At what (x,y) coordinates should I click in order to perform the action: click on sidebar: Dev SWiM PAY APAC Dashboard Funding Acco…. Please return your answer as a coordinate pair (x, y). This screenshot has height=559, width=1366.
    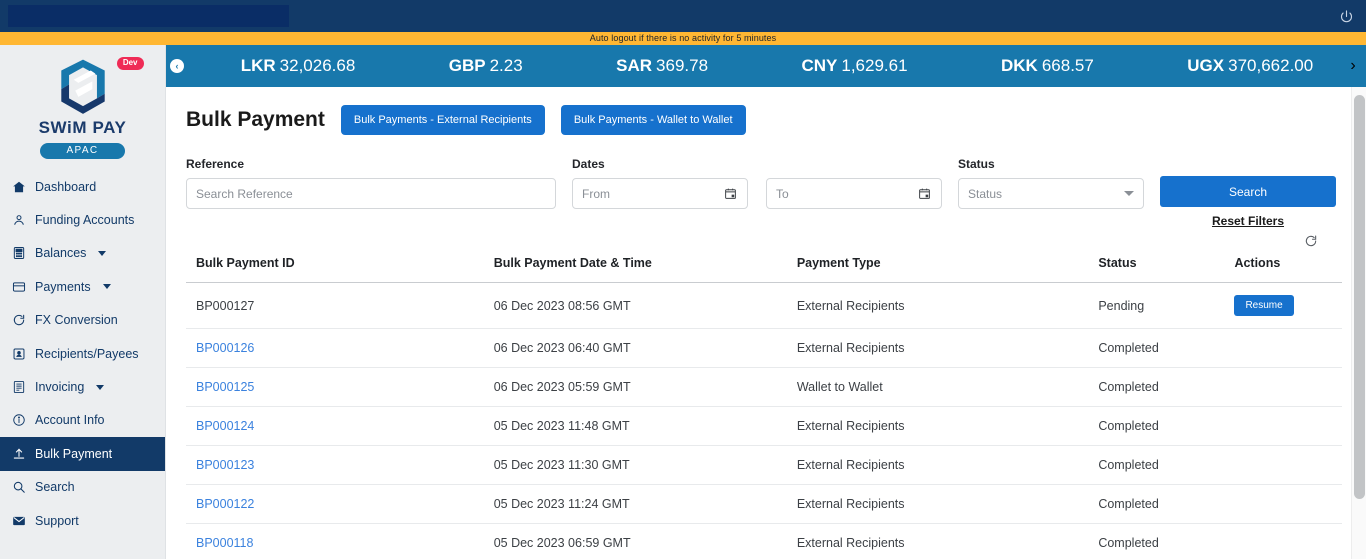
    Looking at the image, I should click on (83, 302).